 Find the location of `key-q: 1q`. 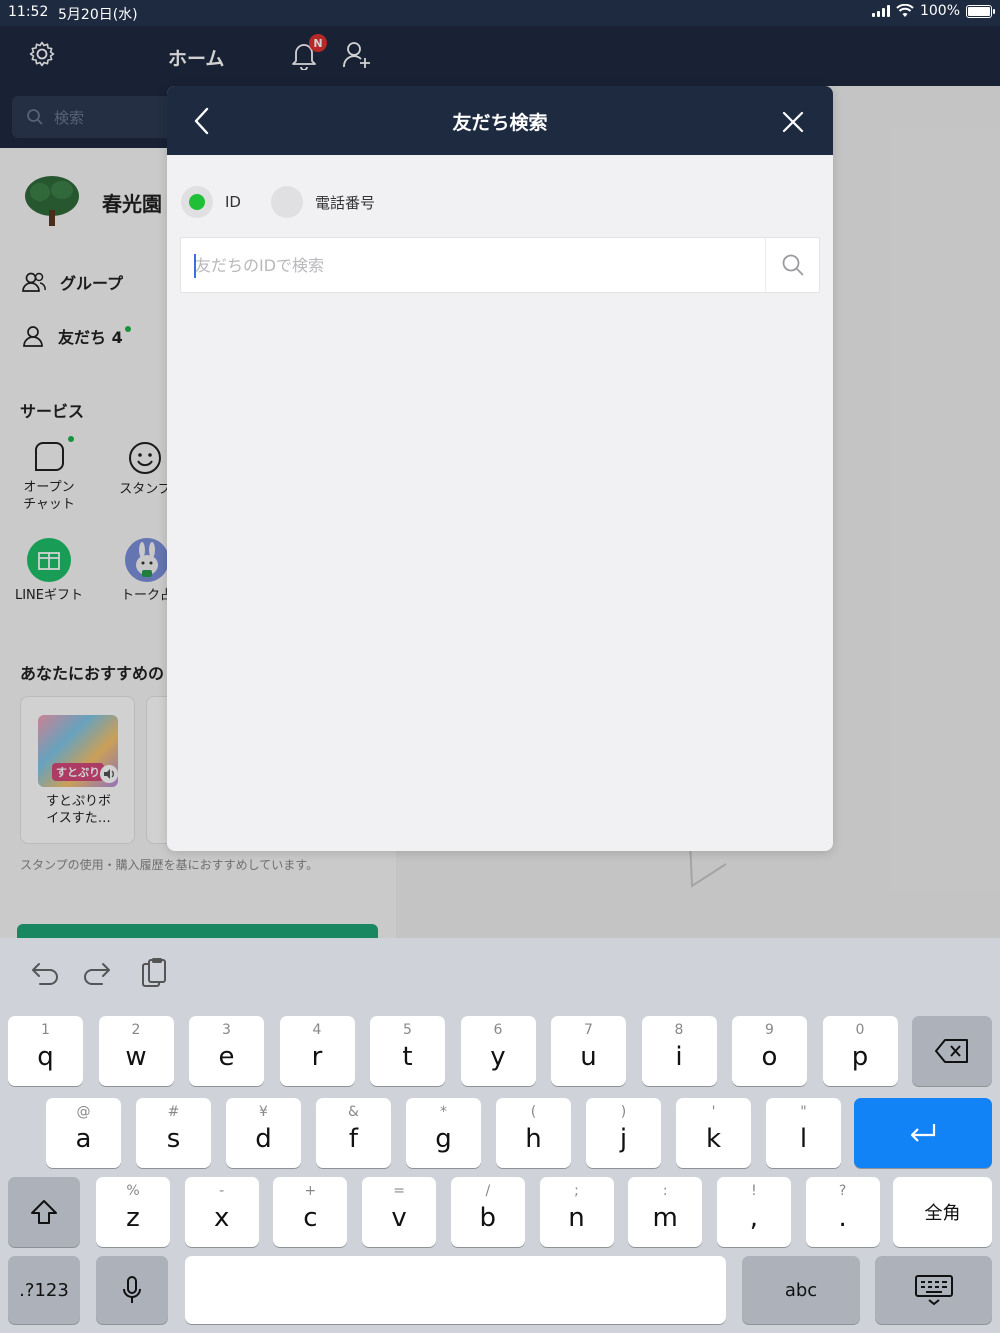

key-q: 1q is located at coordinates (45, 1051).